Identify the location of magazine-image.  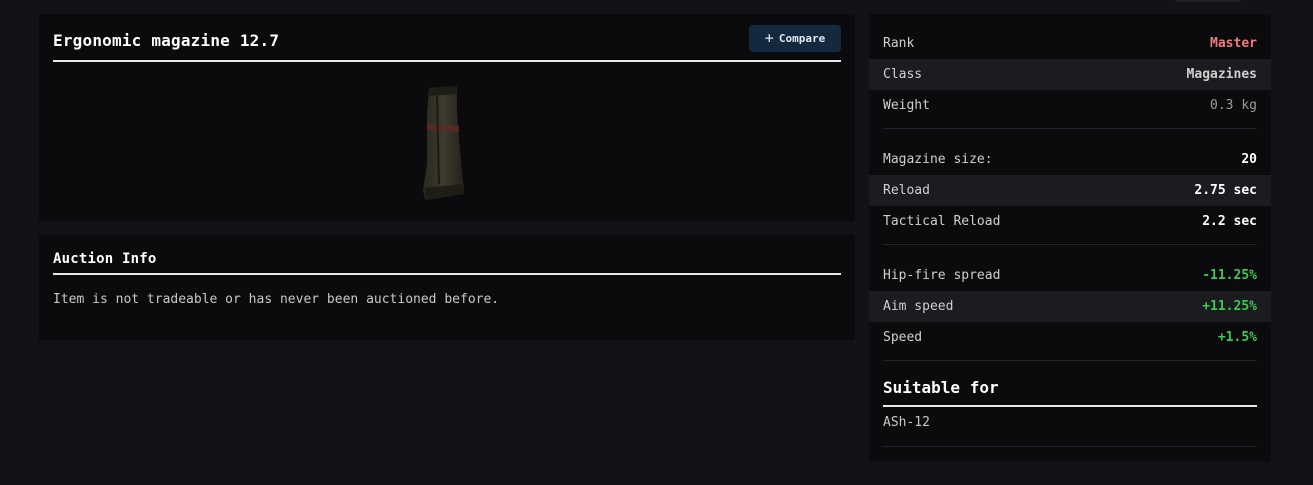
(443, 143).